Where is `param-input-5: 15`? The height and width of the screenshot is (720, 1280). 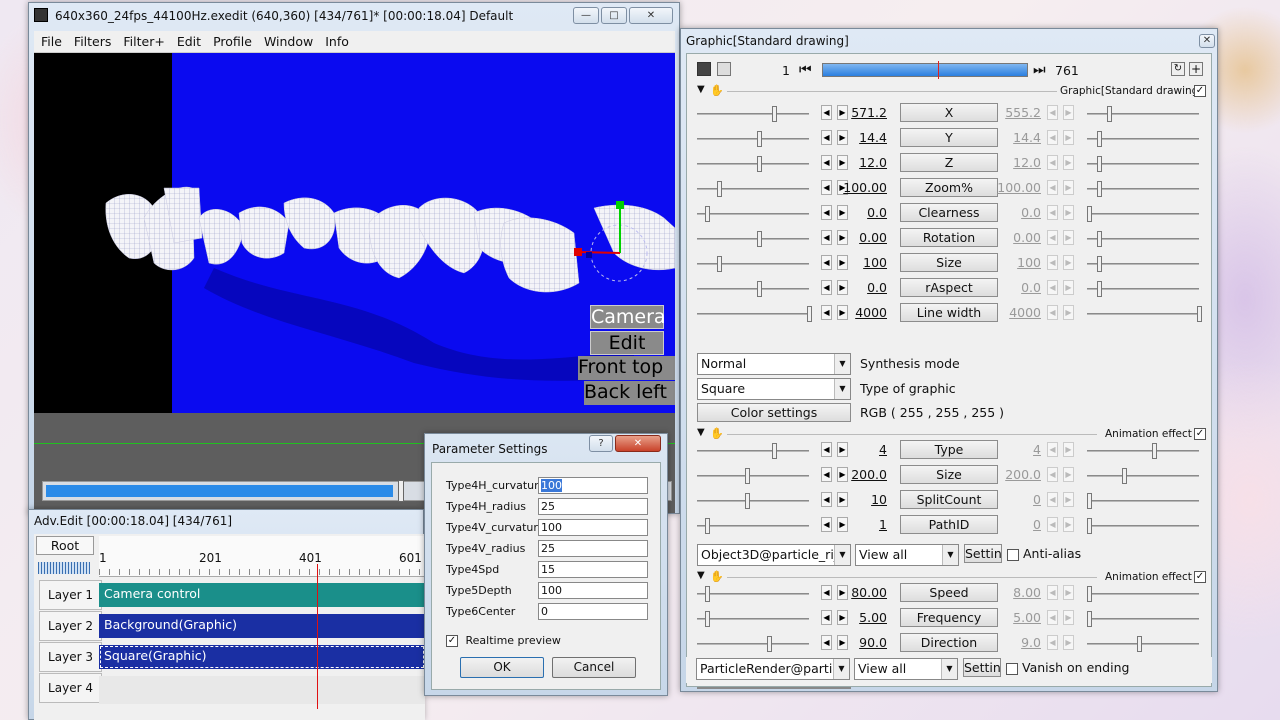
param-input-5: 15 is located at coordinates (593, 569).